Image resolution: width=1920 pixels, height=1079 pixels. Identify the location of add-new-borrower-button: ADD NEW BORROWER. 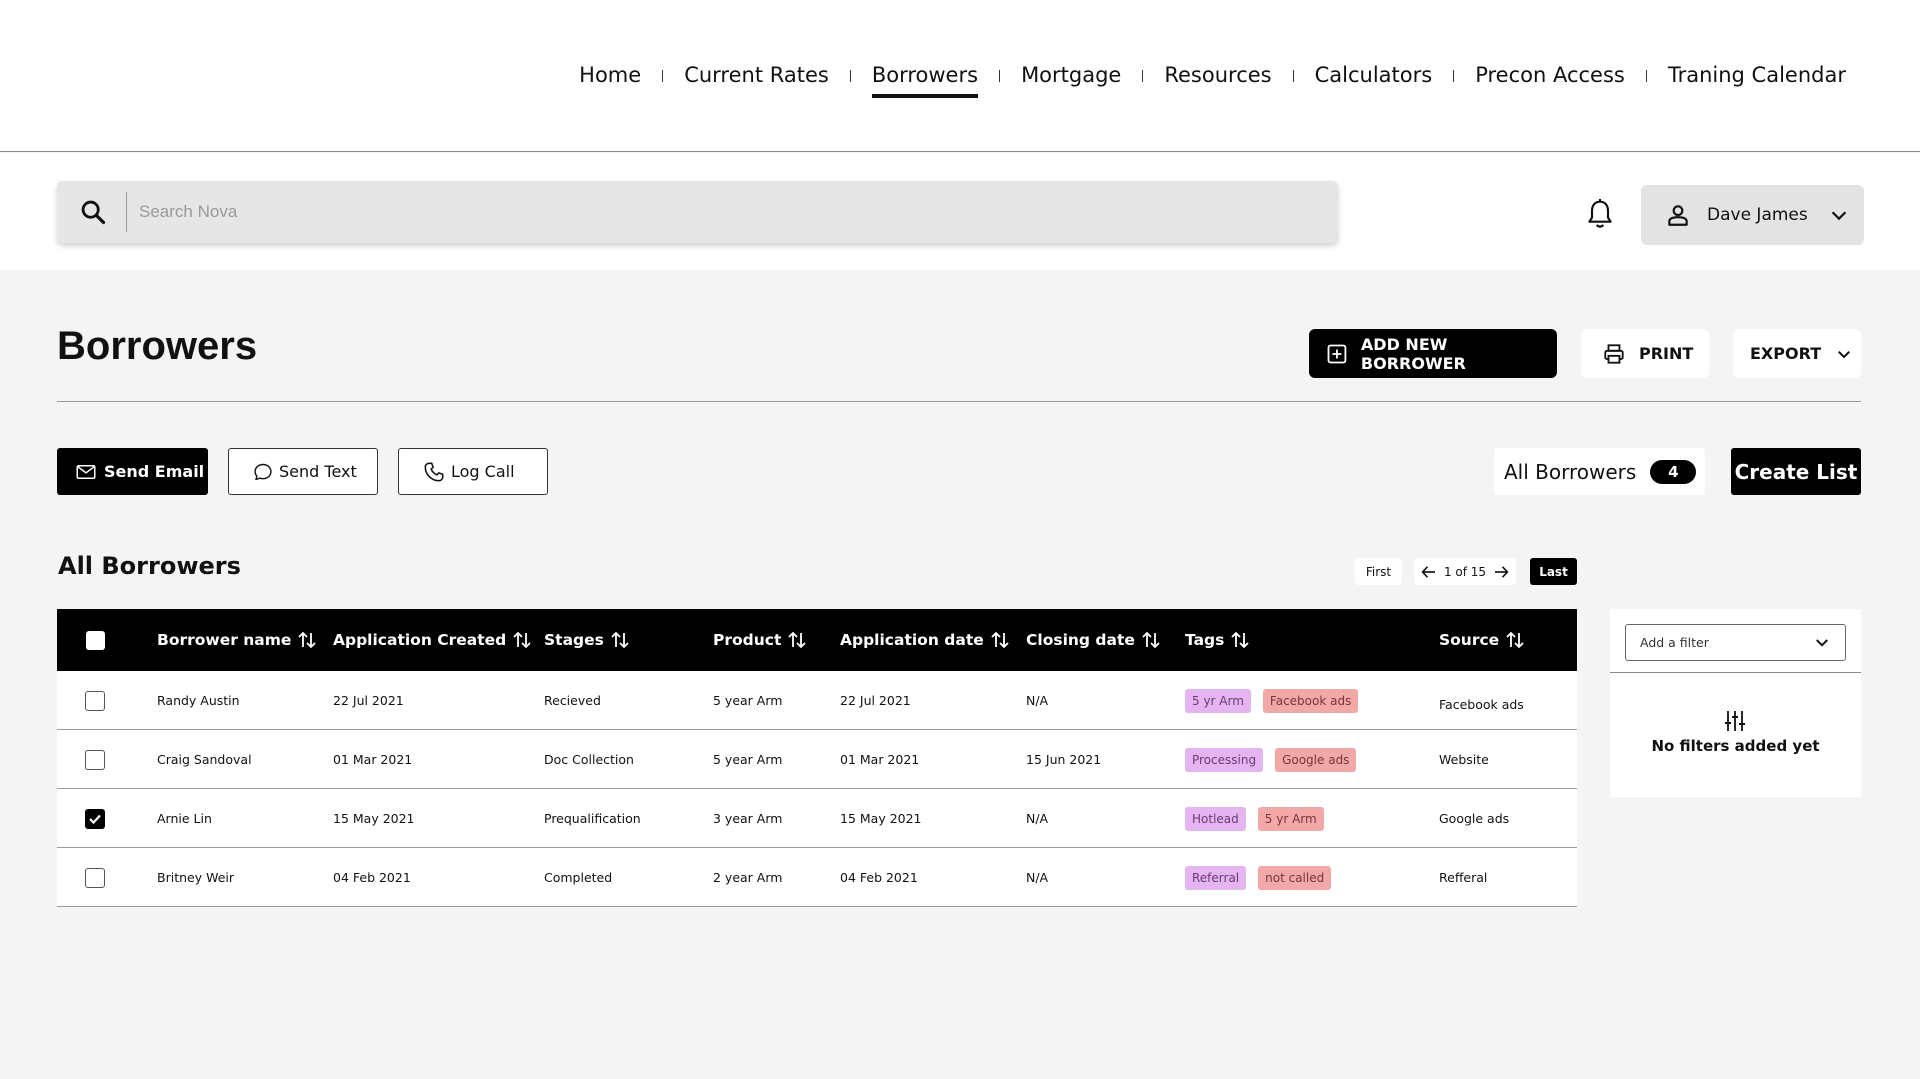
(1433, 353).